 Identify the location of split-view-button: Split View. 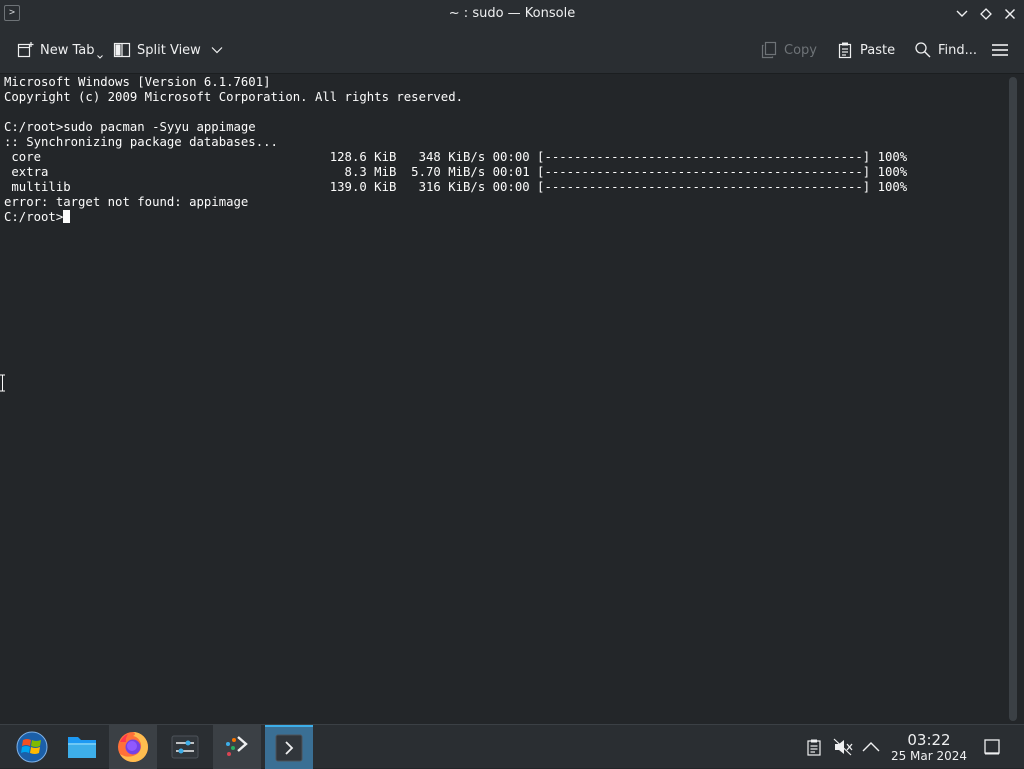
(168, 50).